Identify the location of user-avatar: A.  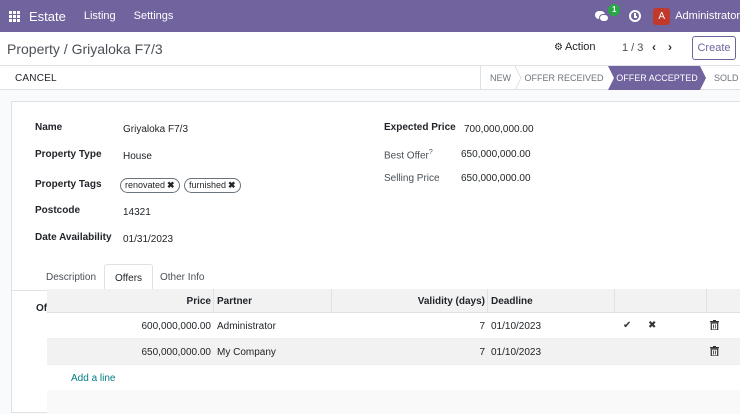
(662, 16).